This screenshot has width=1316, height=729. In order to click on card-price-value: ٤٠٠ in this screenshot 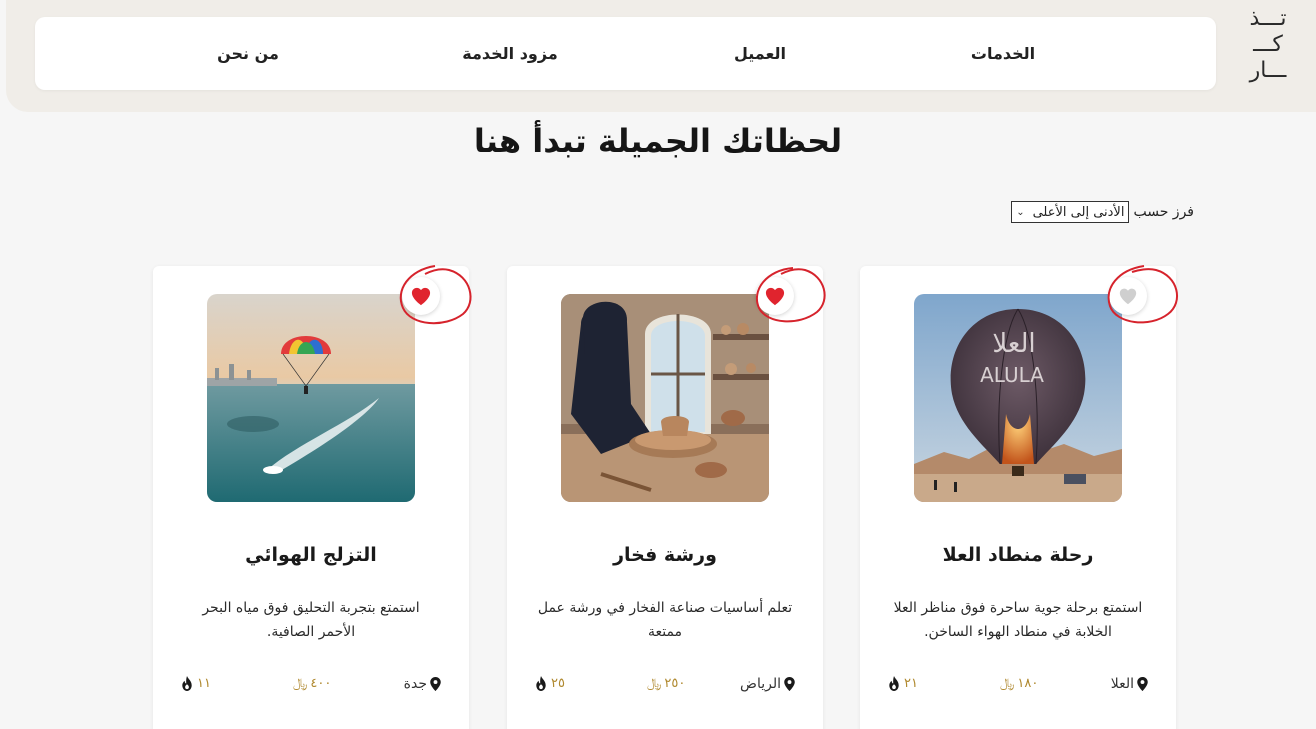, I will do `click(321, 683)`.